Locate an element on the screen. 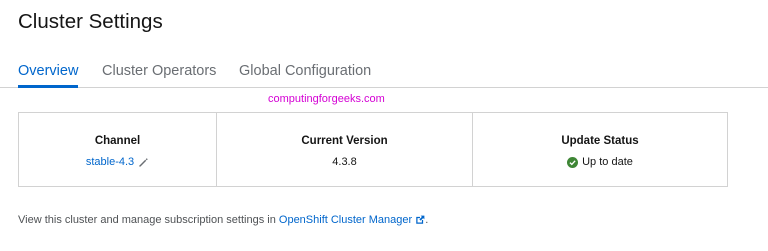 This screenshot has width=768, height=251. channel-cell: Channel stable-4.3 is located at coordinates (118, 149).